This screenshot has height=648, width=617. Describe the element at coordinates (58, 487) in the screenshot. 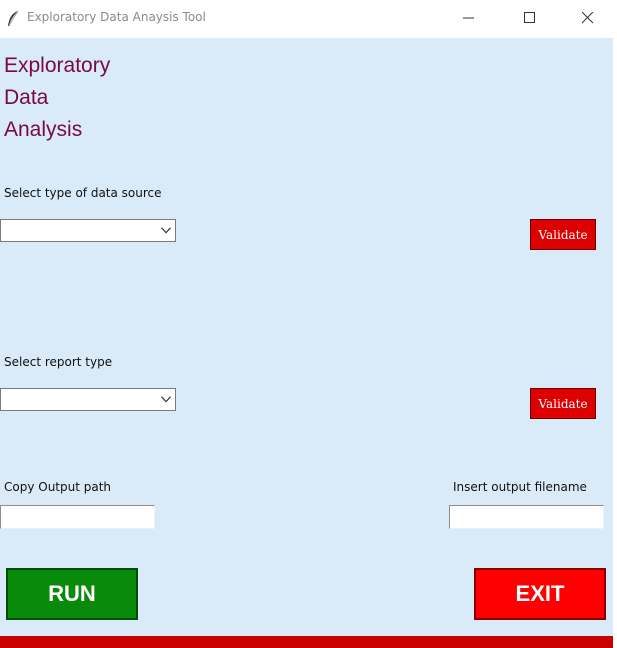

I see `output-path-label: Copy Output path` at that location.